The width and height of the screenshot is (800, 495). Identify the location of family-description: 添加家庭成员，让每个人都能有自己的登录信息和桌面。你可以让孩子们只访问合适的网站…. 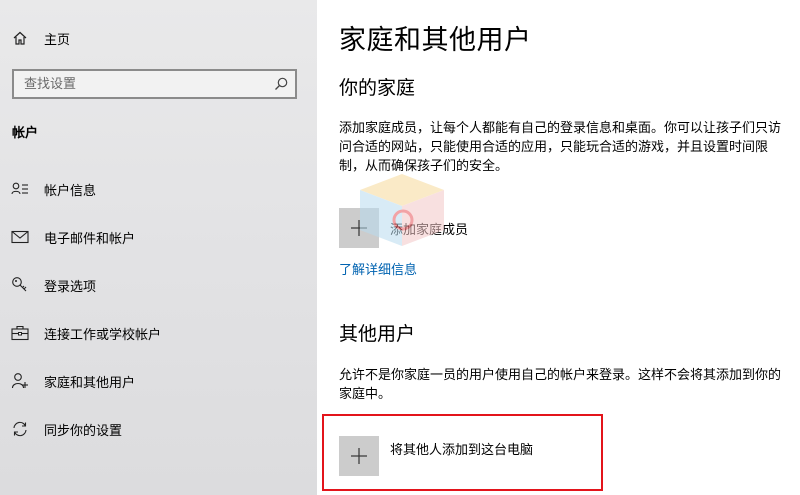
(560, 147).